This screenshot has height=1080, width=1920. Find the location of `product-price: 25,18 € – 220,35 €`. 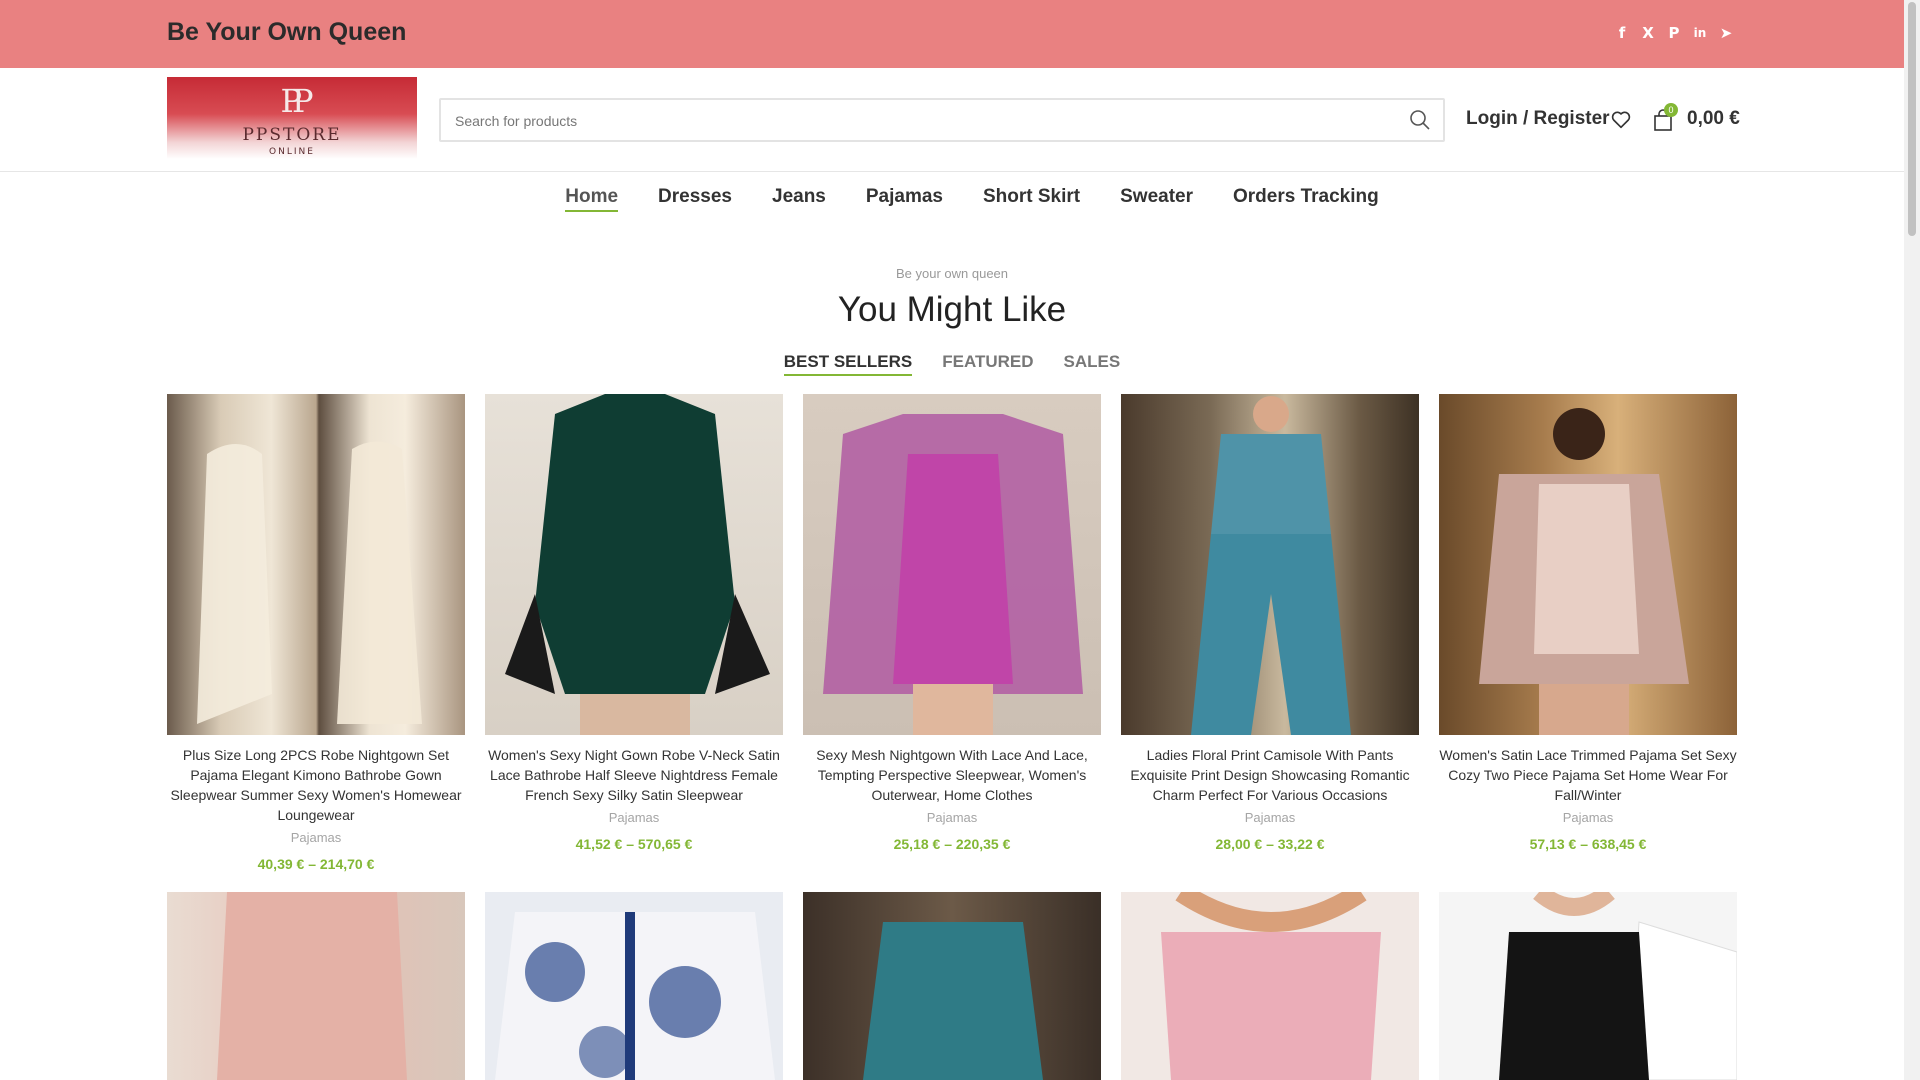

product-price: 25,18 € – 220,35 € is located at coordinates (952, 844).